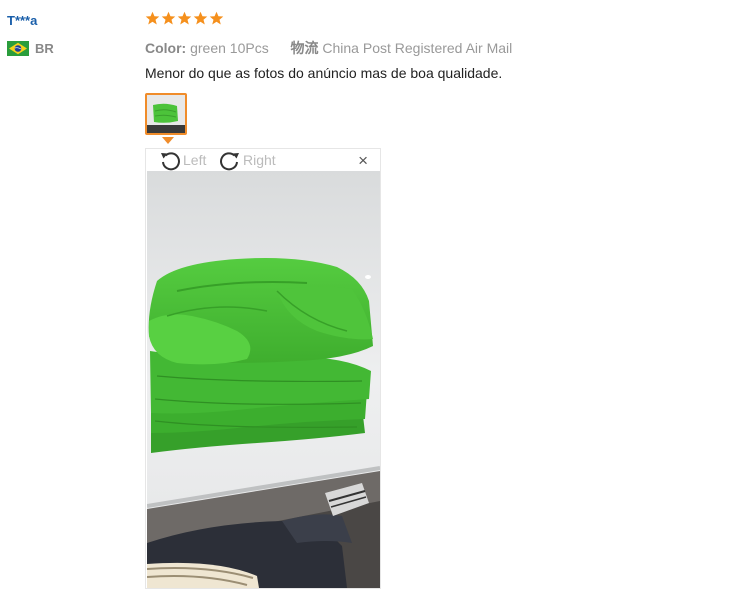 The image size is (735, 597). Describe the element at coordinates (229, 48) in the screenshot. I see `color-value: green 10Pcs` at that location.